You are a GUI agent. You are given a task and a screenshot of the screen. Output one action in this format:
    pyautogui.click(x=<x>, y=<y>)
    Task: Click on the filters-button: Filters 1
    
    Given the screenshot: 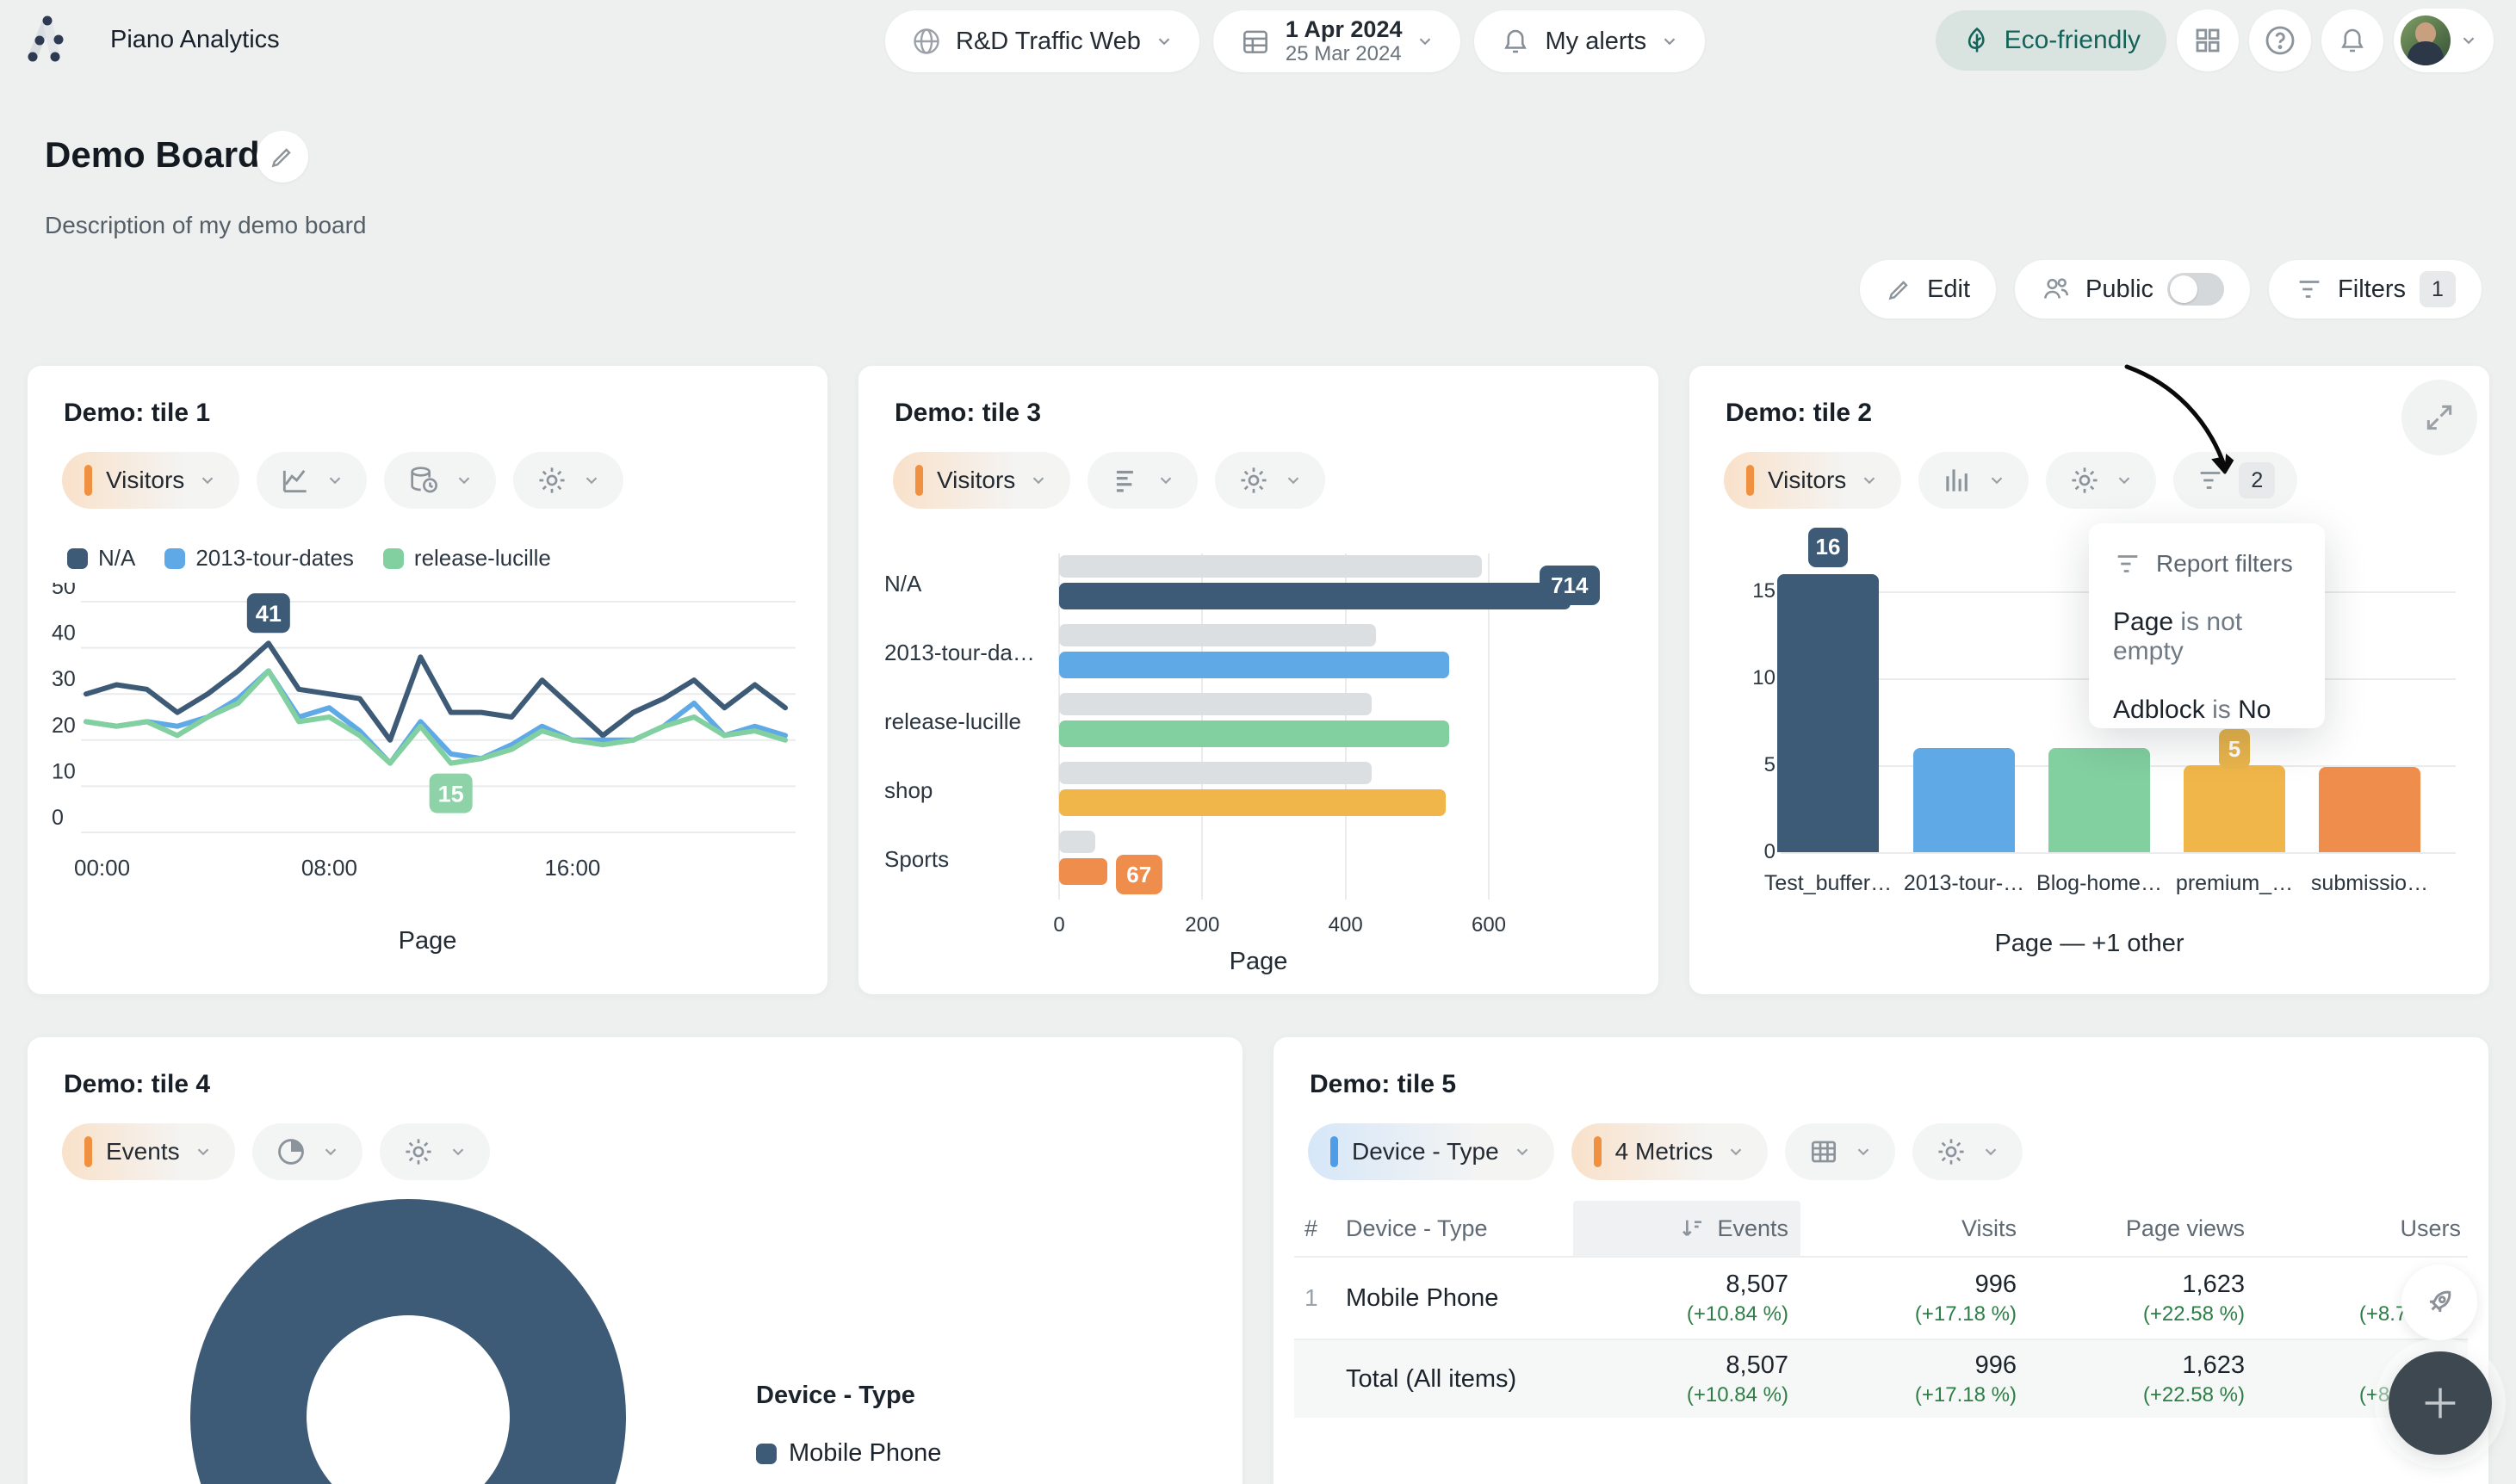 What is the action you would take?
    pyautogui.click(x=2375, y=289)
    